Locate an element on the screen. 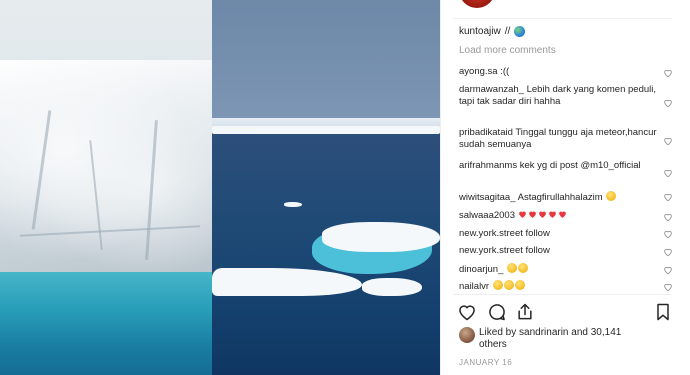 This screenshot has height=375, width=690. comment-item: nailalvr is located at coordinates (559, 286).